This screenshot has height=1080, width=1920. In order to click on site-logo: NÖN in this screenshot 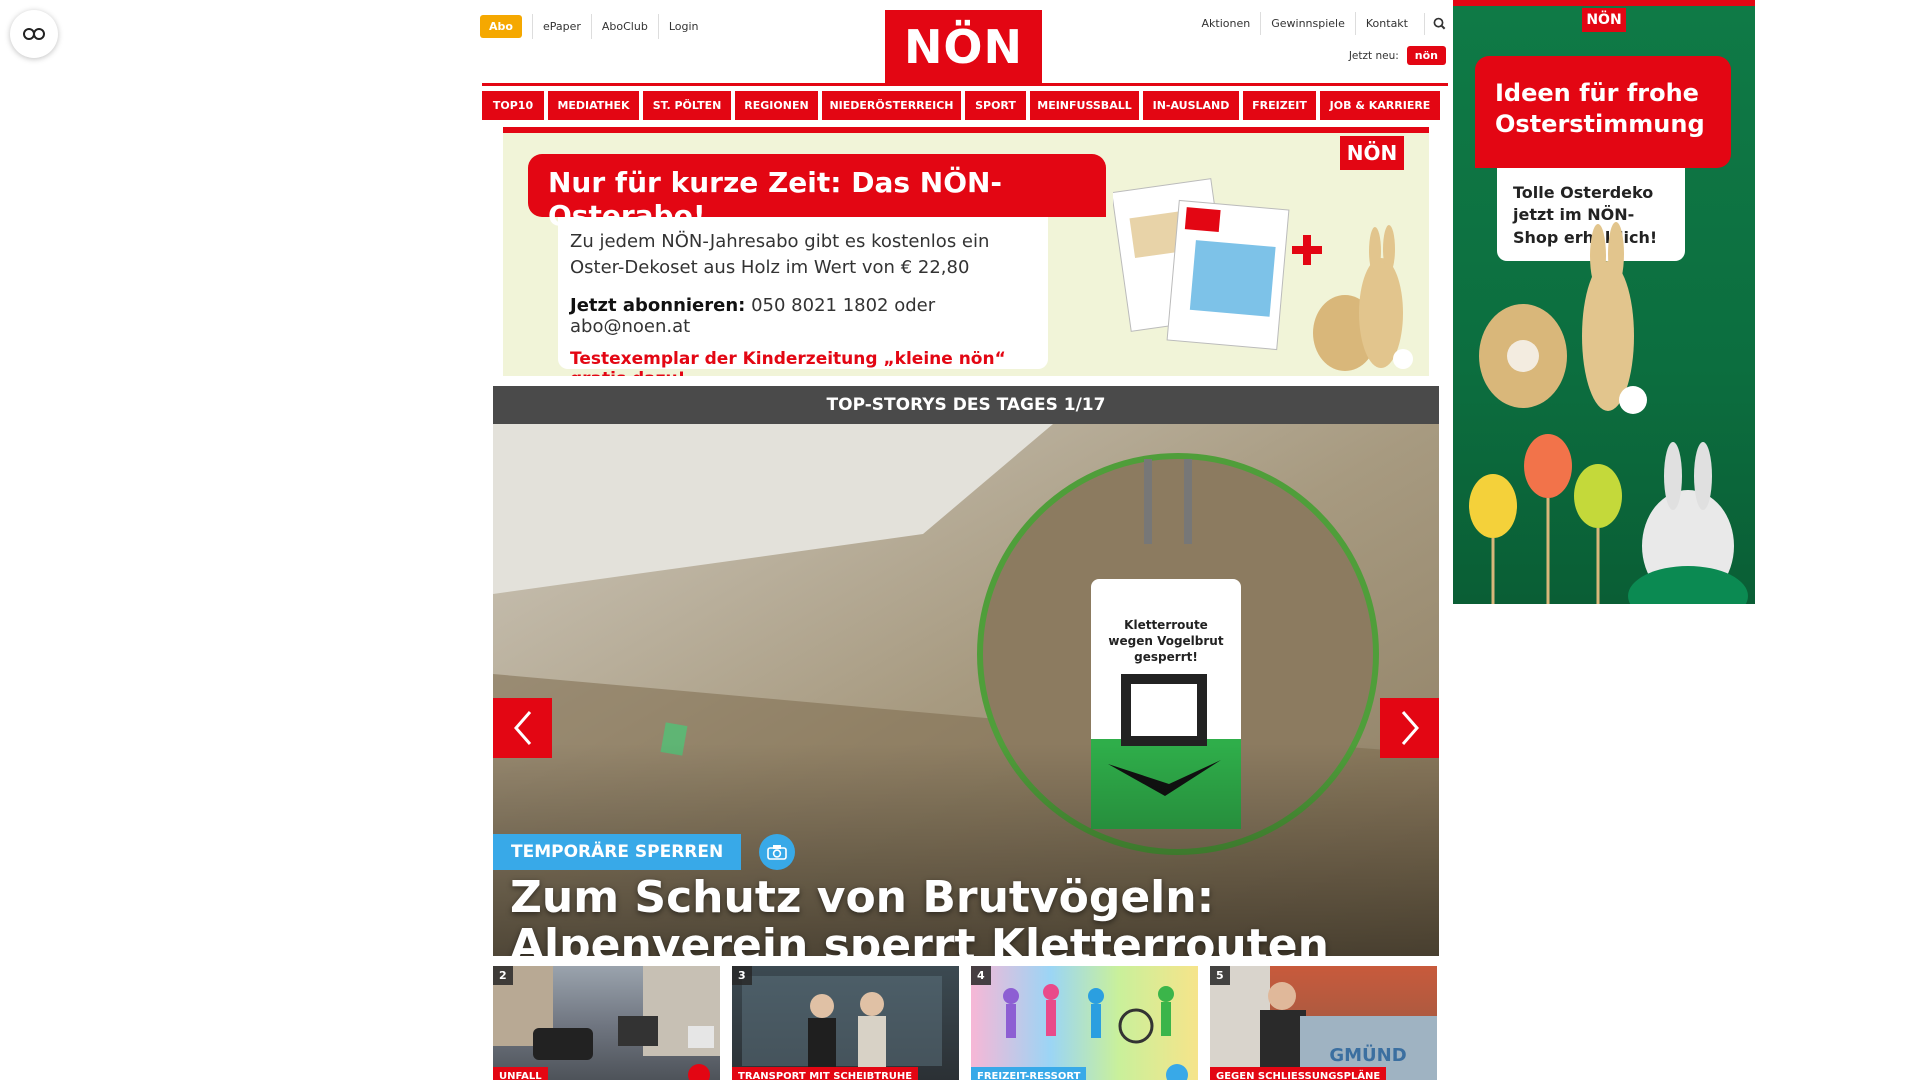, I will do `click(963, 46)`.